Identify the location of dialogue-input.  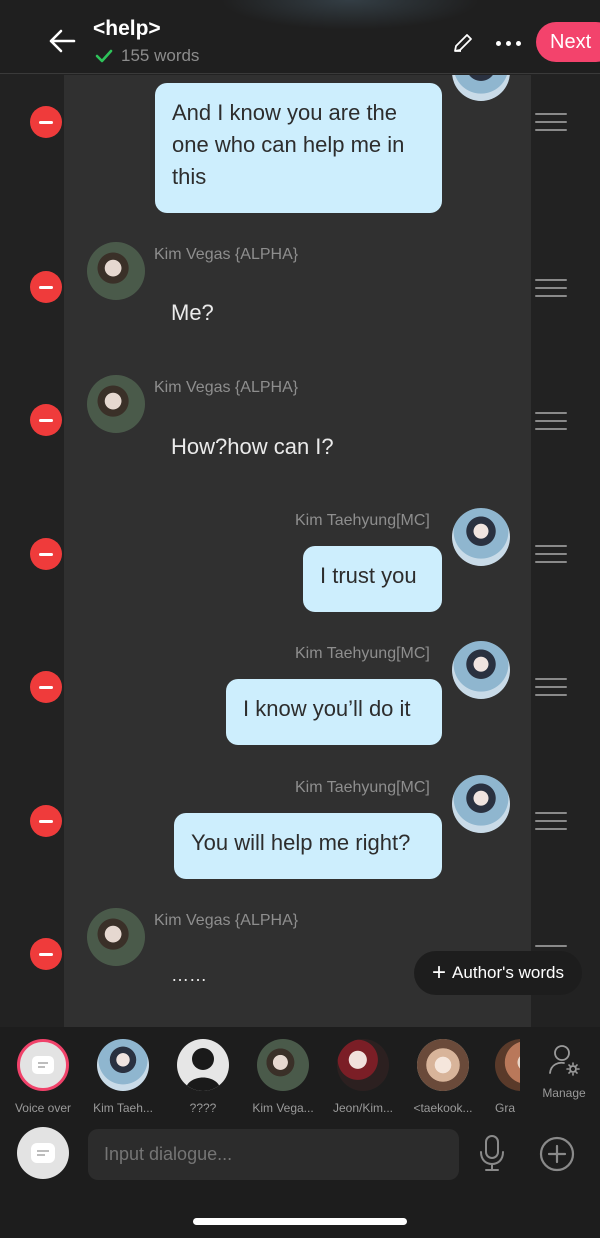
(273, 1154).